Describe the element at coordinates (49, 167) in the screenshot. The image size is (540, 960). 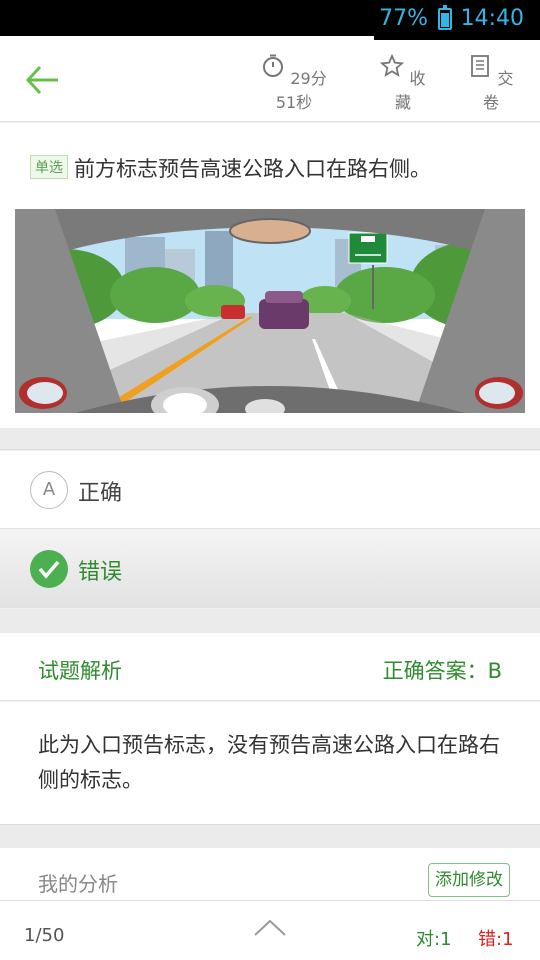
I see `question-type-badge: 单选` at that location.